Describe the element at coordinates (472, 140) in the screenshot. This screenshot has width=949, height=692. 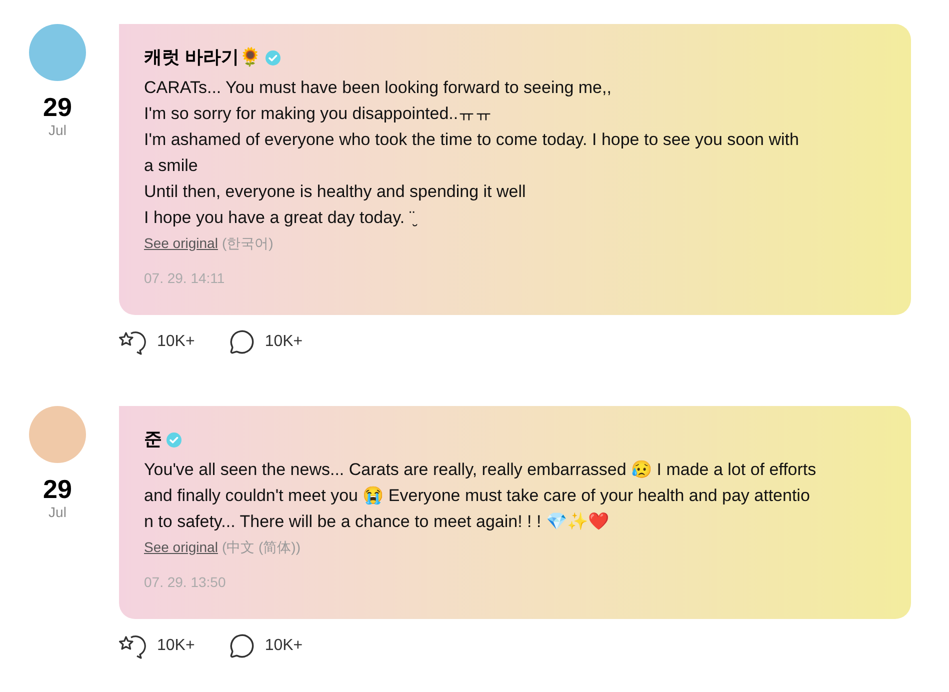
I see `post-text-line: I'm ashamed of everyone who took the time to come today. I hope to see you soon with` at that location.